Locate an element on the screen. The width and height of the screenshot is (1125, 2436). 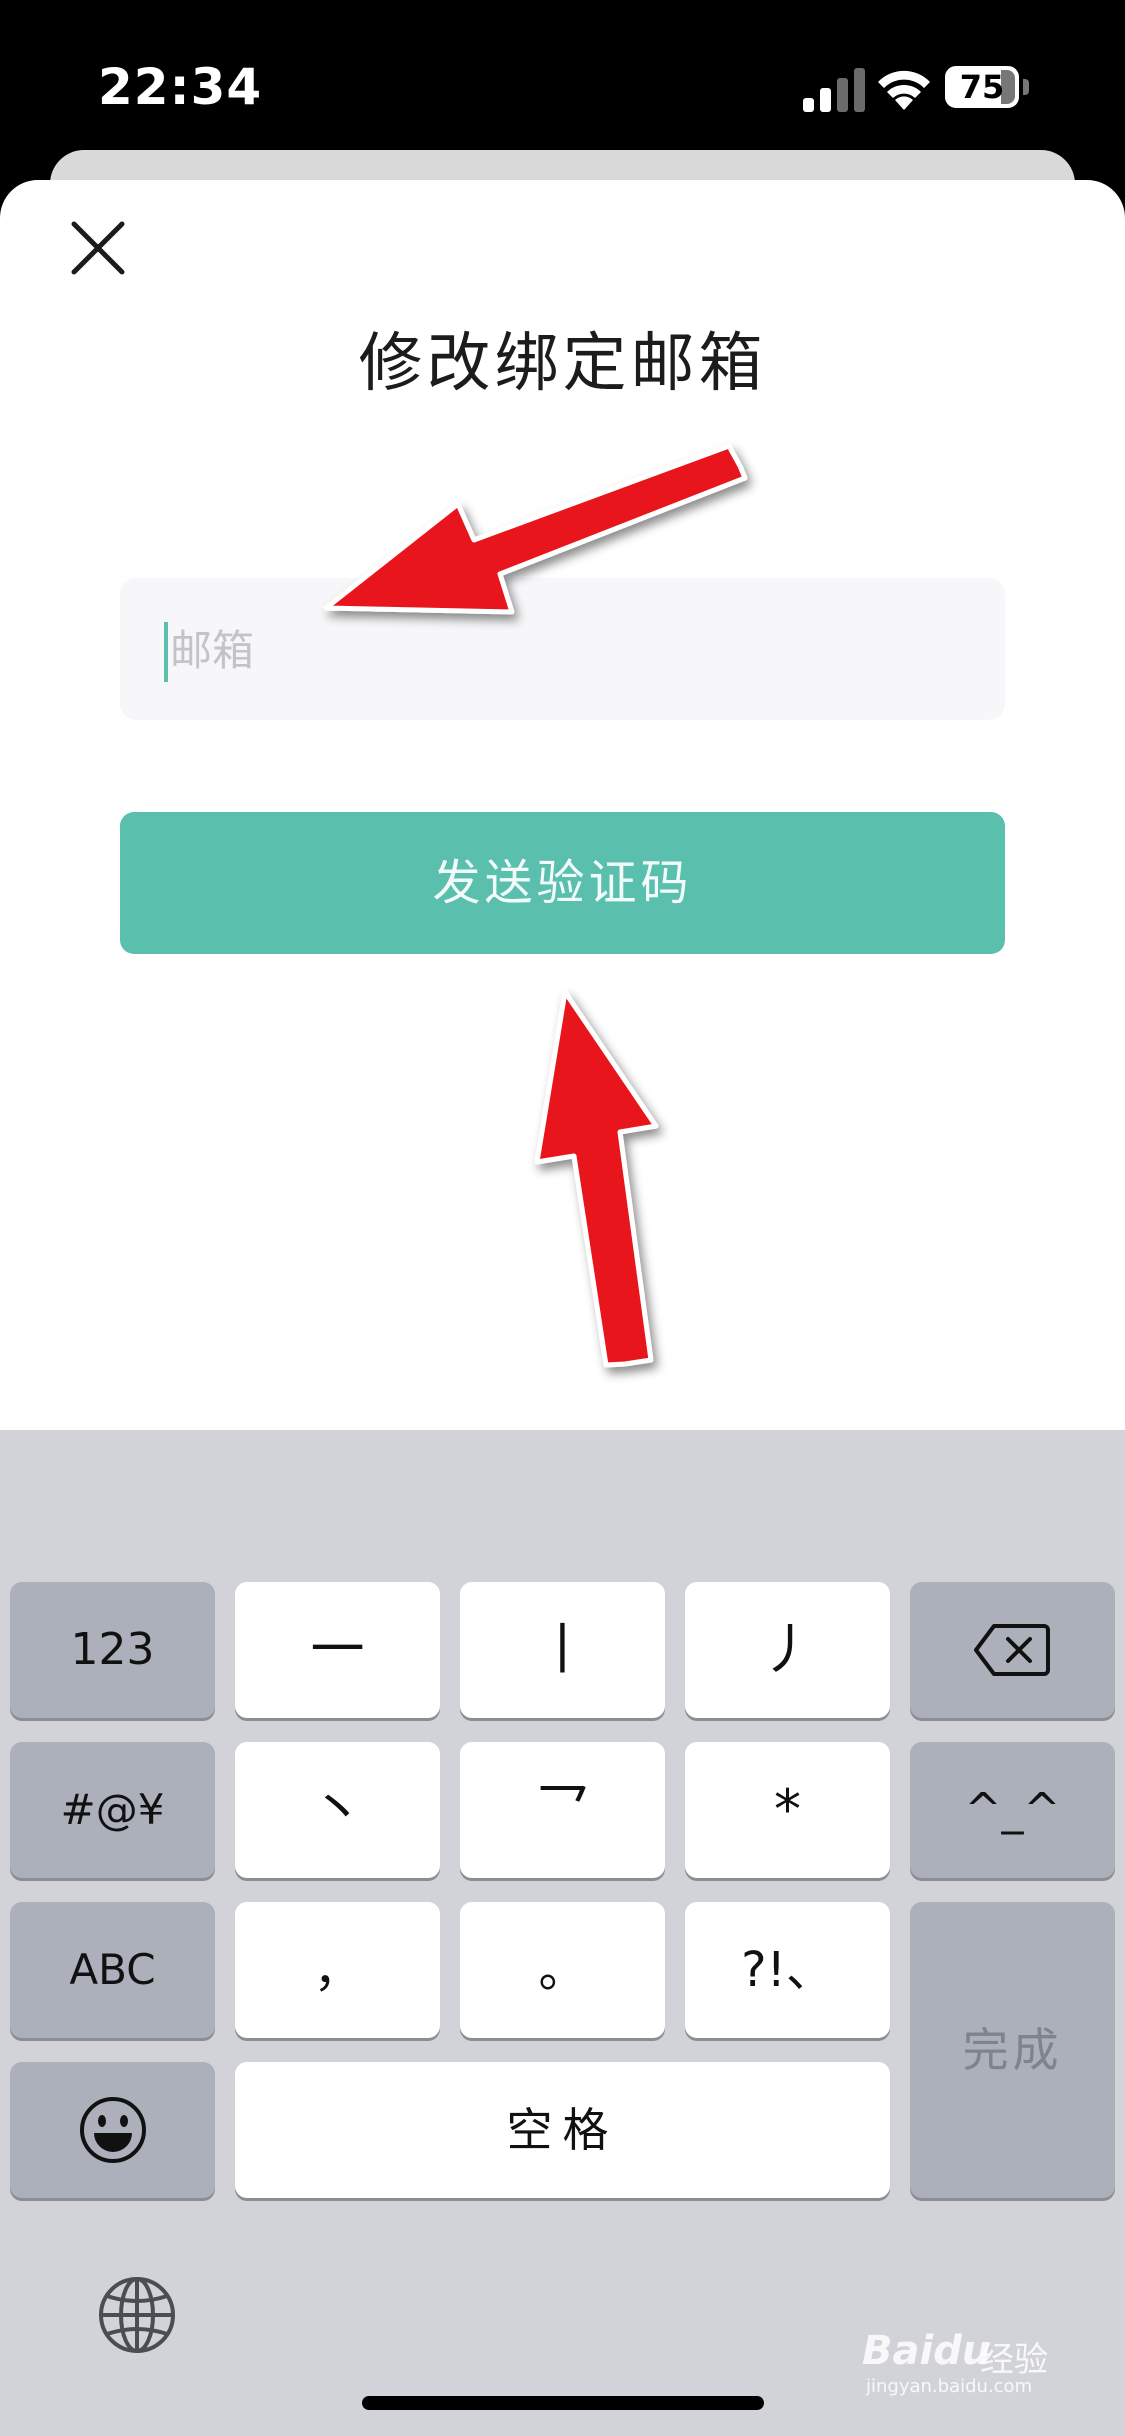
done-key-label: 完成 is located at coordinates (1012, 2050).